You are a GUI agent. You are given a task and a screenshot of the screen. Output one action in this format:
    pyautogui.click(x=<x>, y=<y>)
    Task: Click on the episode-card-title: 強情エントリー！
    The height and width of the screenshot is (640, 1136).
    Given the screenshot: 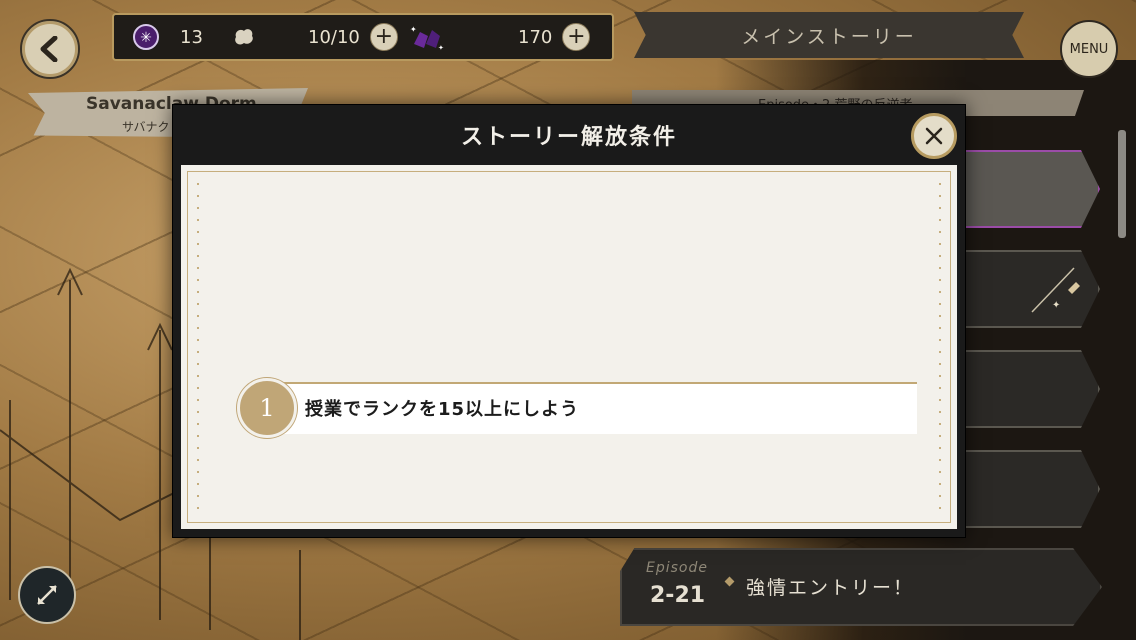 What is the action you would take?
    pyautogui.click(x=830, y=588)
    